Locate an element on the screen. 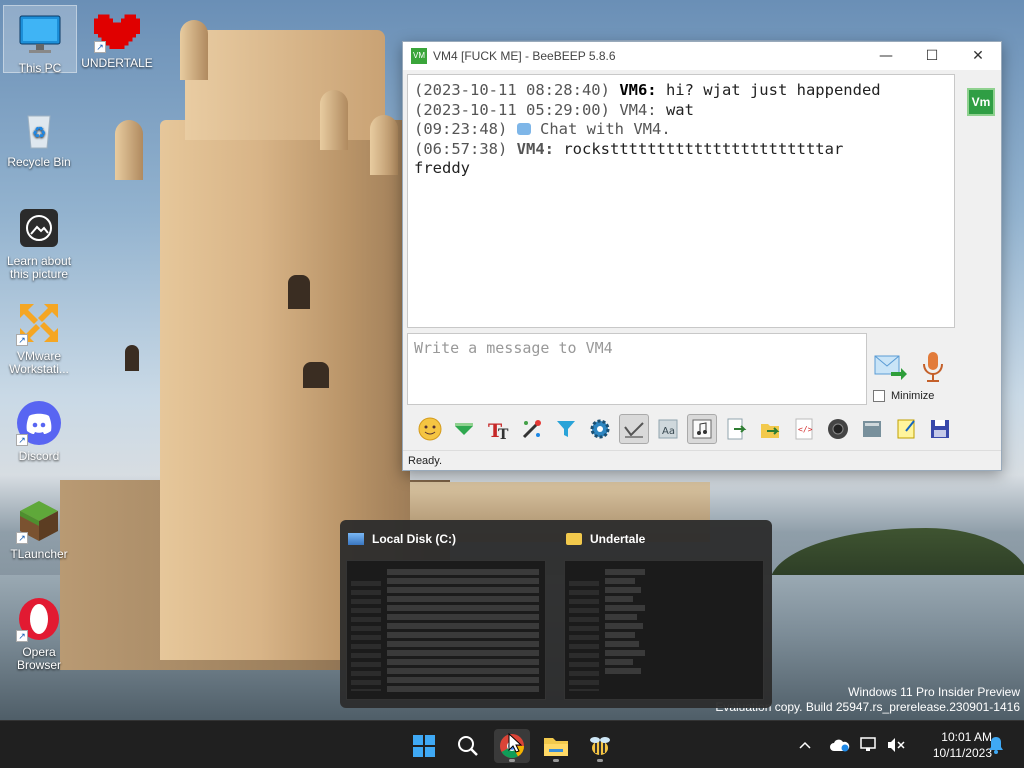  text-format-icon: TT is located at coordinates (498, 429).